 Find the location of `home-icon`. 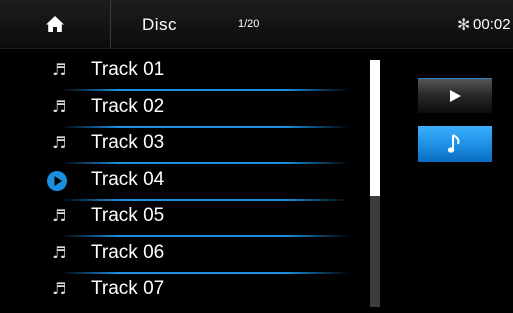

home-icon is located at coordinates (55, 24).